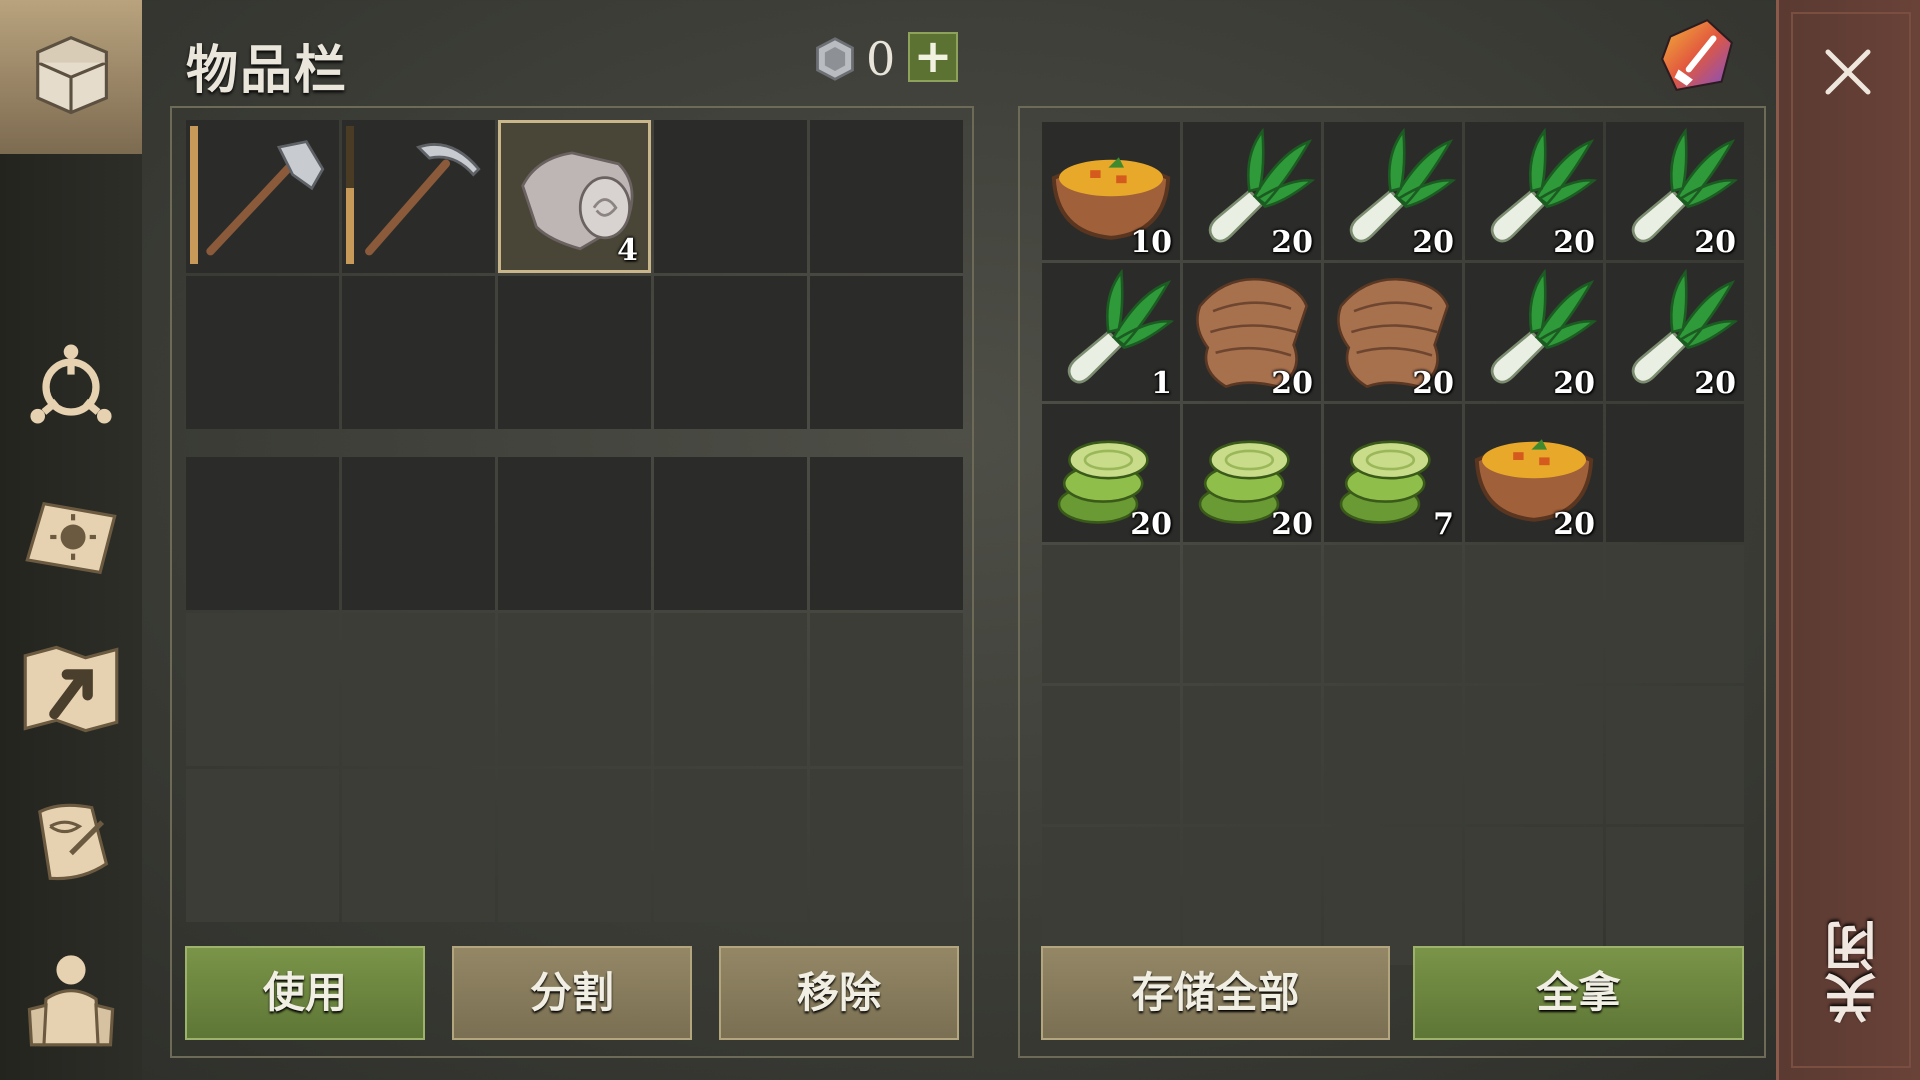 The height and width of the screenshot is (1080, 1920). Describe the element at coordinates (1111, 332) in the screenshot. I see `container-slot: 1` at that location.